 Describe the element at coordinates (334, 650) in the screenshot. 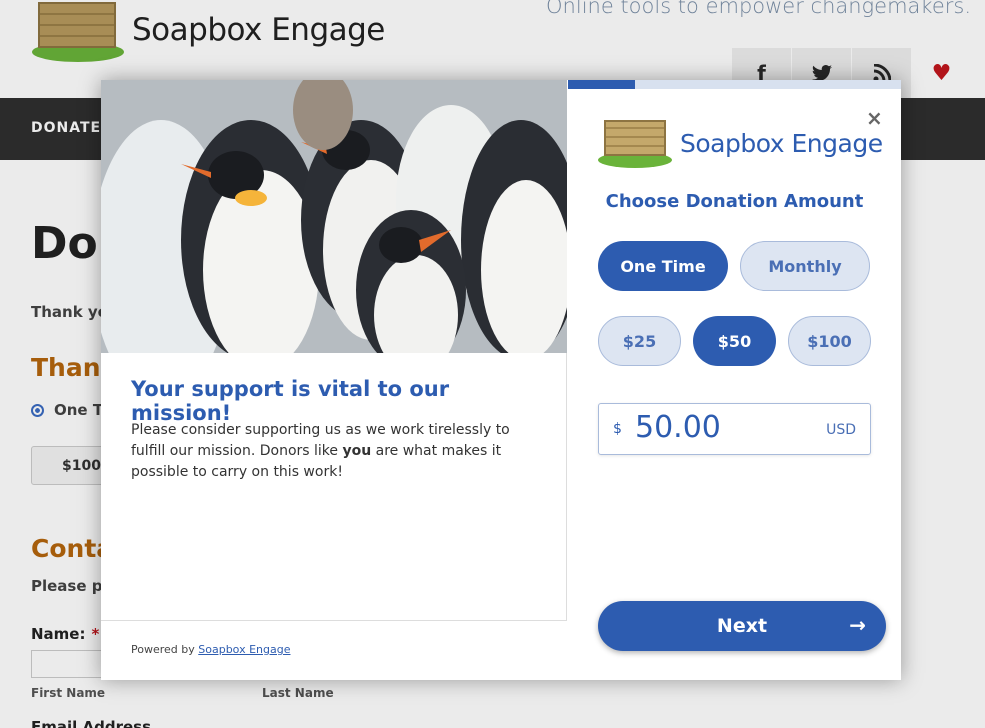

I see `modal-footer: Powered by Soapbox Engage` at that location.